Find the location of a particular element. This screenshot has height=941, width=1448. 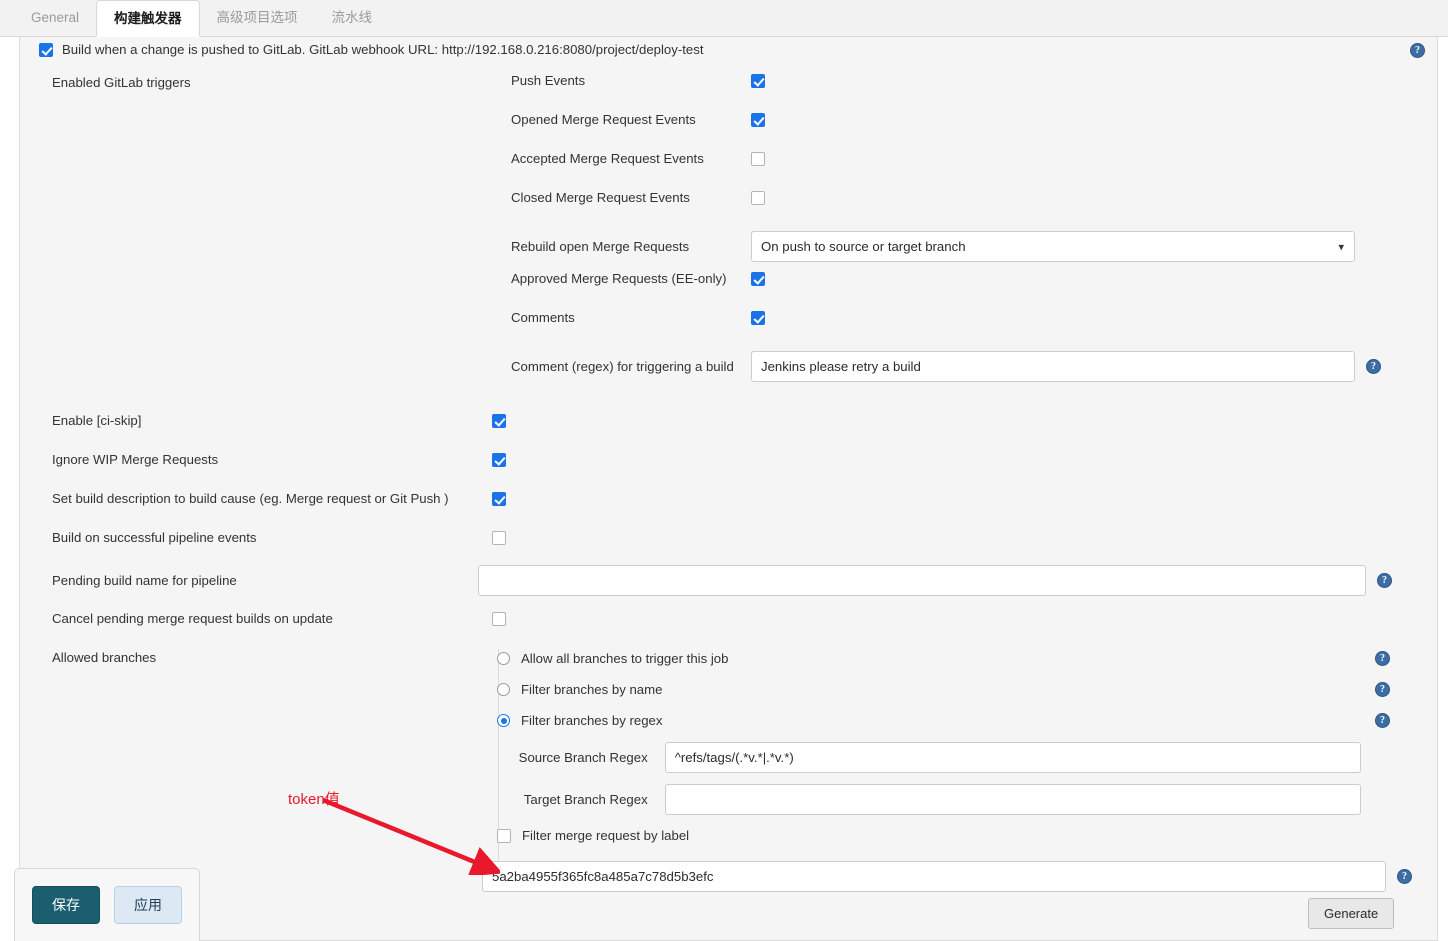

pending-build-input is located at coordinates (921, 580).